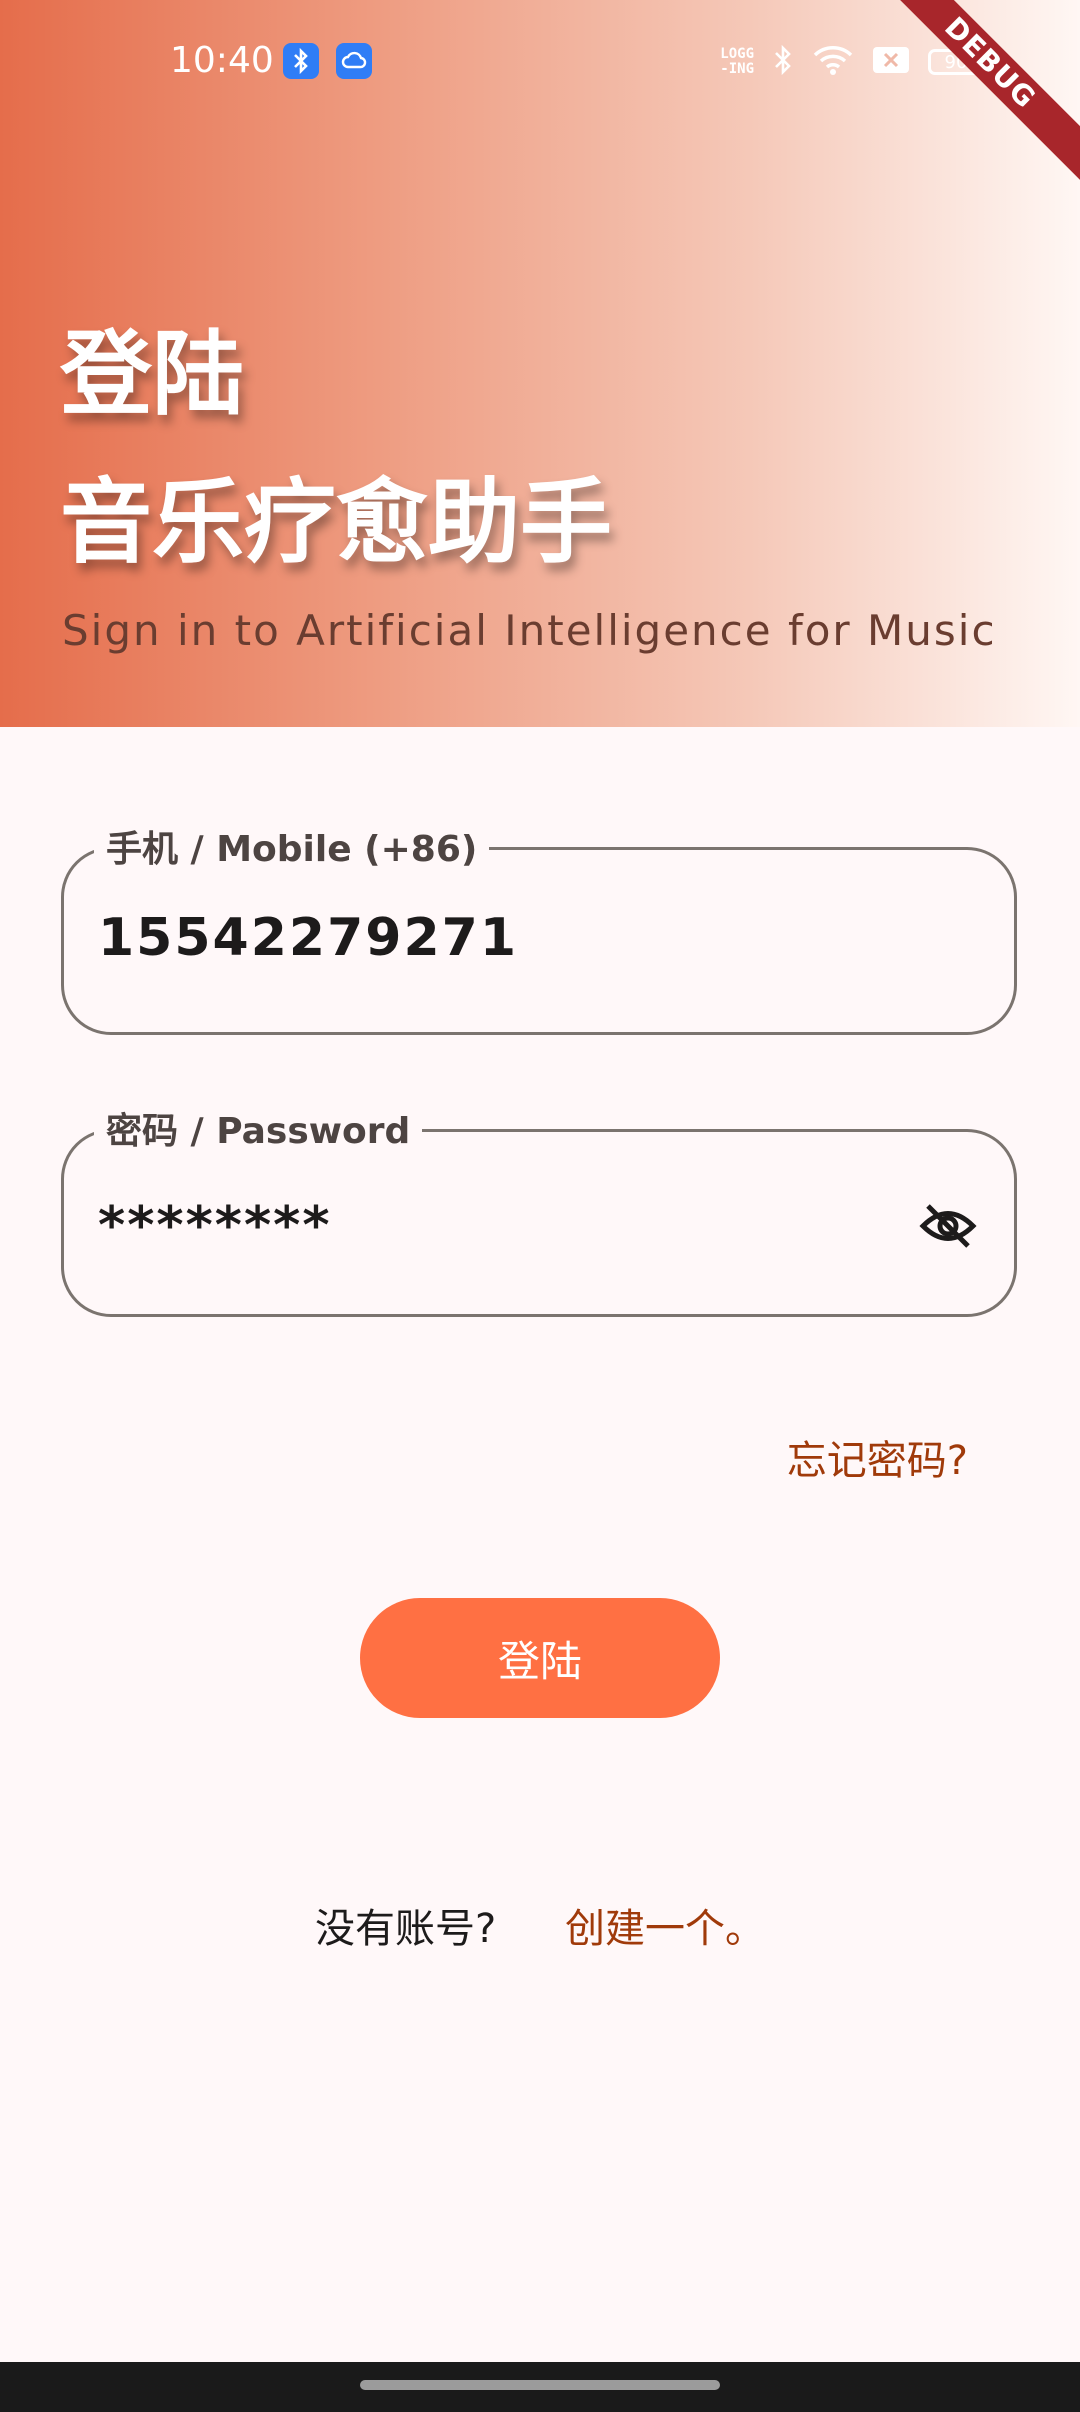  I want to click on create-account-link: 创建一个。, so click(665, 1929).